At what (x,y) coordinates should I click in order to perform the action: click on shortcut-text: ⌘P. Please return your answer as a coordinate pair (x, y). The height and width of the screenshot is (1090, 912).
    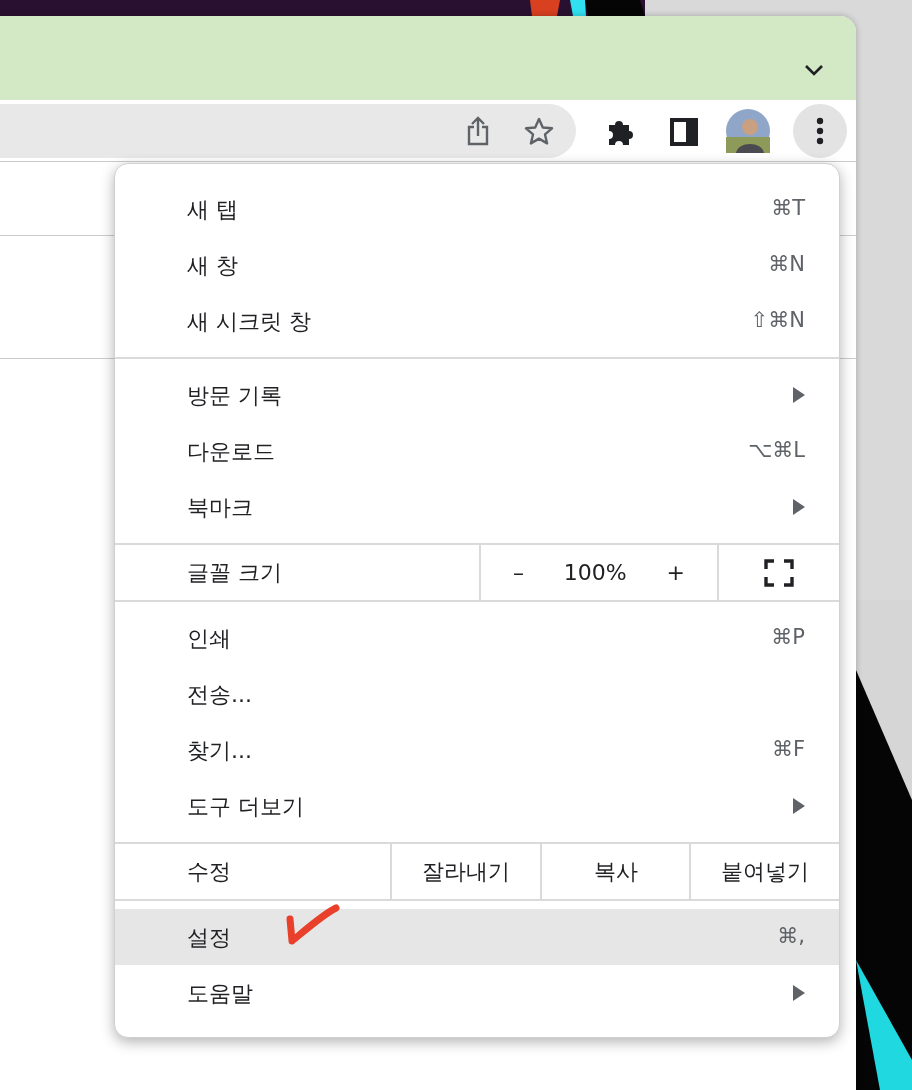
    Looking at the image, I should click on (788, 638).